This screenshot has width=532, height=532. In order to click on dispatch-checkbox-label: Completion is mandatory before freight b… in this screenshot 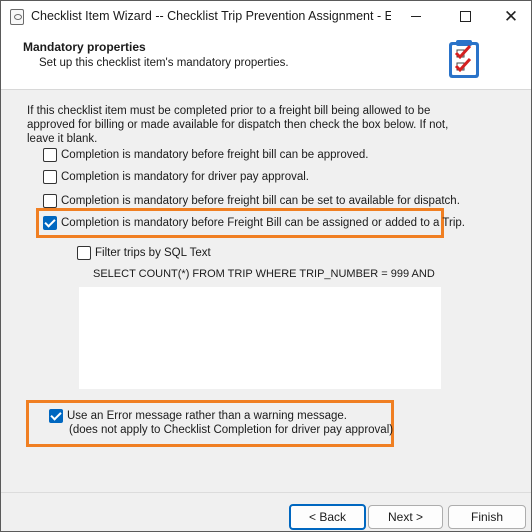, I will do `click(260, 201)`.